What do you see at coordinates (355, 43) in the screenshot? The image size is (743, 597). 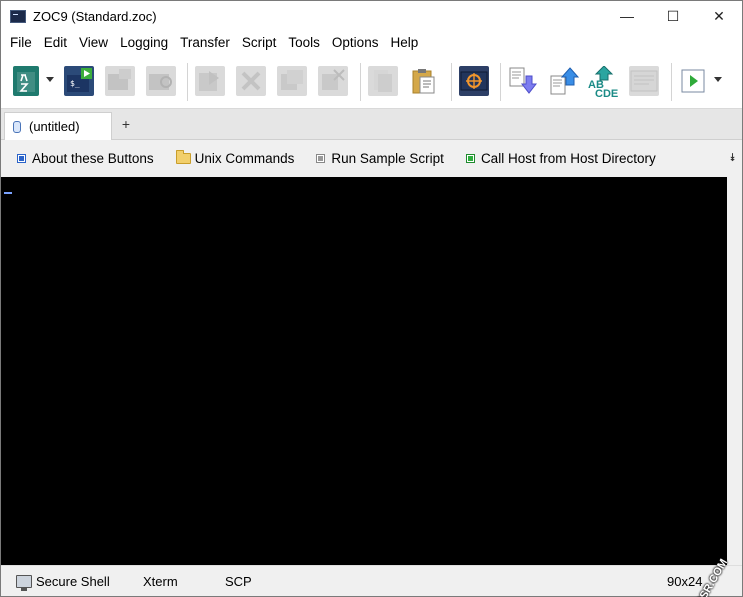 I see `menu-options: Options` at bounding box center [355, 43].